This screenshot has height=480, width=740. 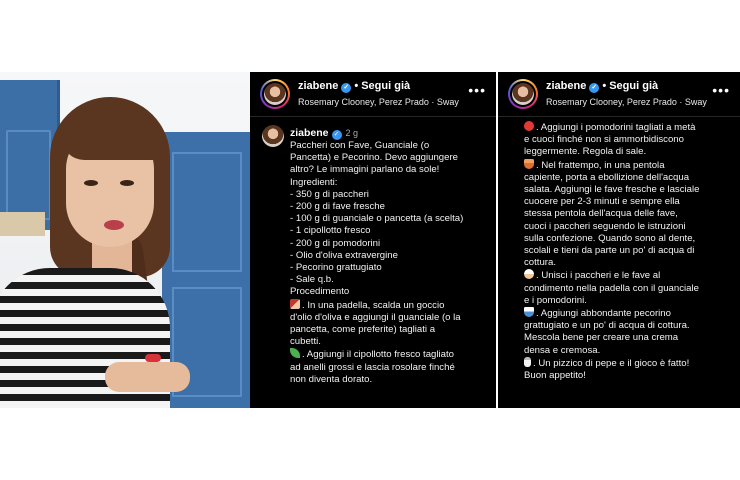 What do you see at coordinates (114, 225) in the screenshot?
I see `person-mouth` at bounding box center [114, 225].